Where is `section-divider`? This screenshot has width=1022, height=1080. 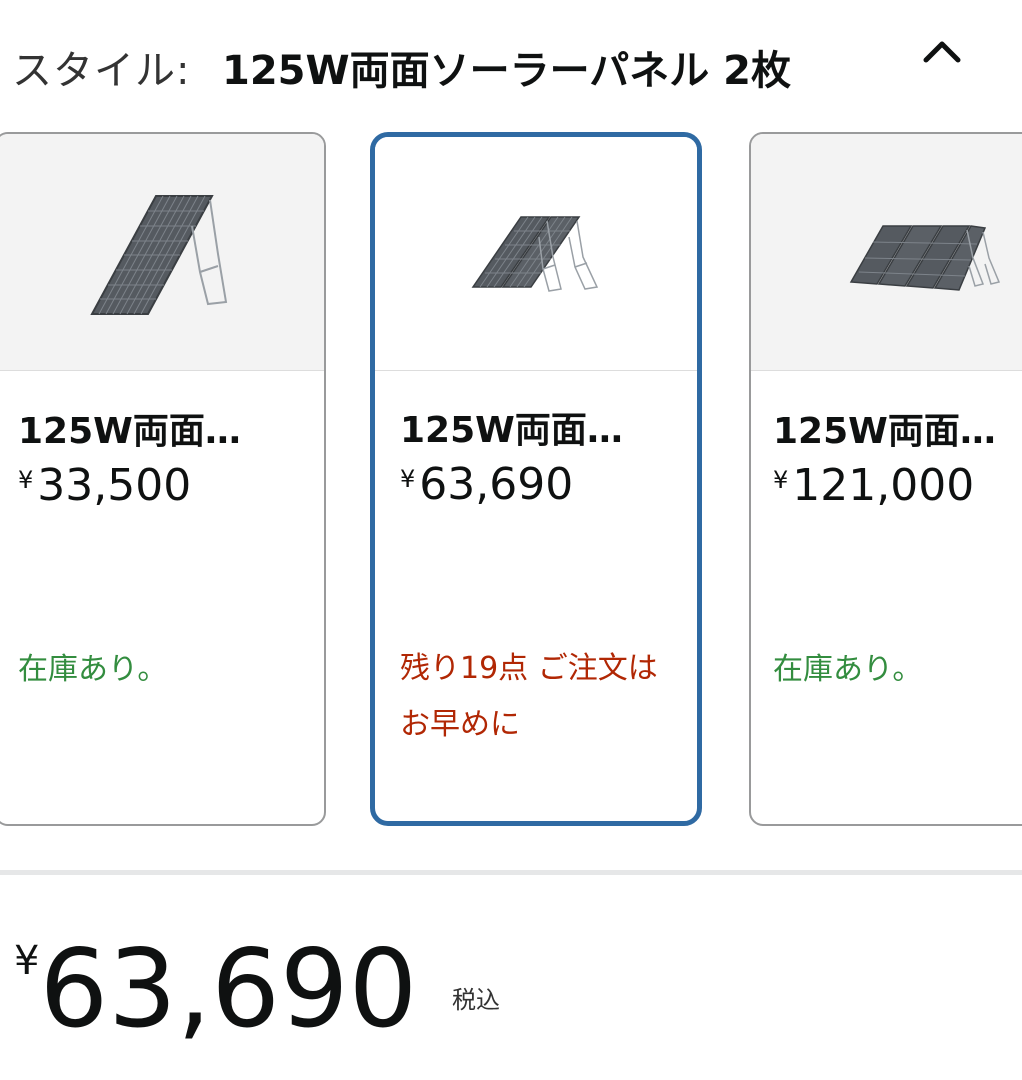
section-divider is located at coordinates (511, 872).